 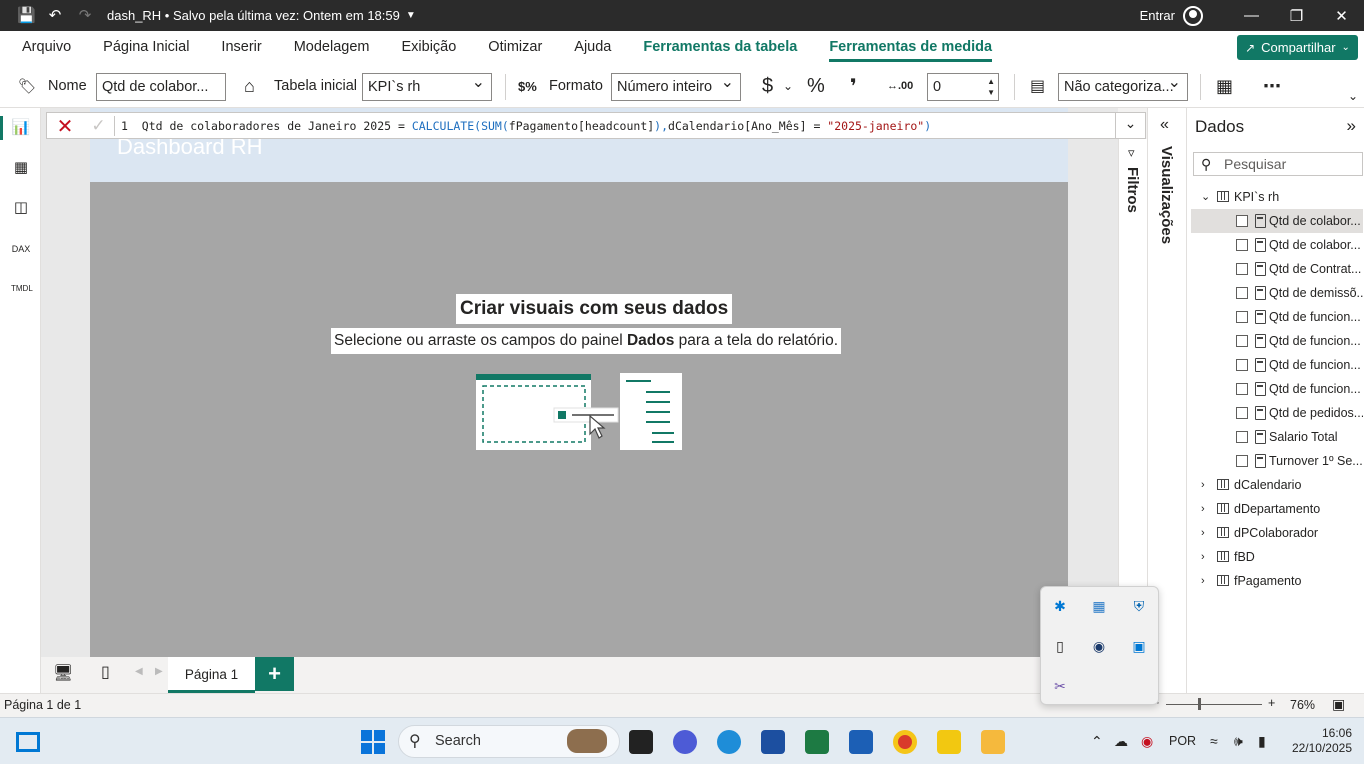 What do you see at coordinates (26, 15) in the screenshot?
I see `save-icon: 💾` at bounding box center [26, 15].